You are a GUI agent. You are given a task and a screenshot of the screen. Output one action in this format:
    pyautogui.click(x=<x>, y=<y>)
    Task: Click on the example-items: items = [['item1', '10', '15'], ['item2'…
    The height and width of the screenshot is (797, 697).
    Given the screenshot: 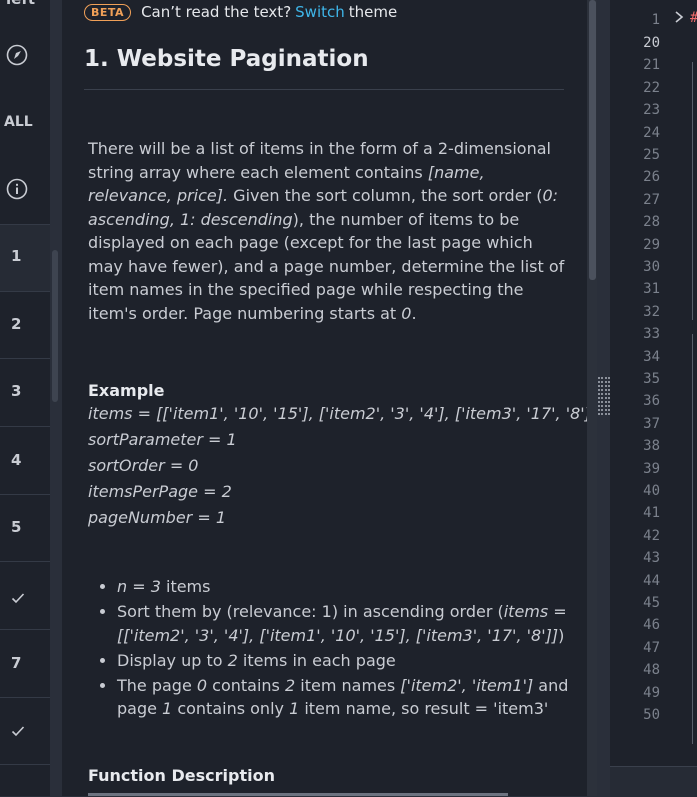 What is the action you would take?
    pyautogui.click(x=337, y=413)
    